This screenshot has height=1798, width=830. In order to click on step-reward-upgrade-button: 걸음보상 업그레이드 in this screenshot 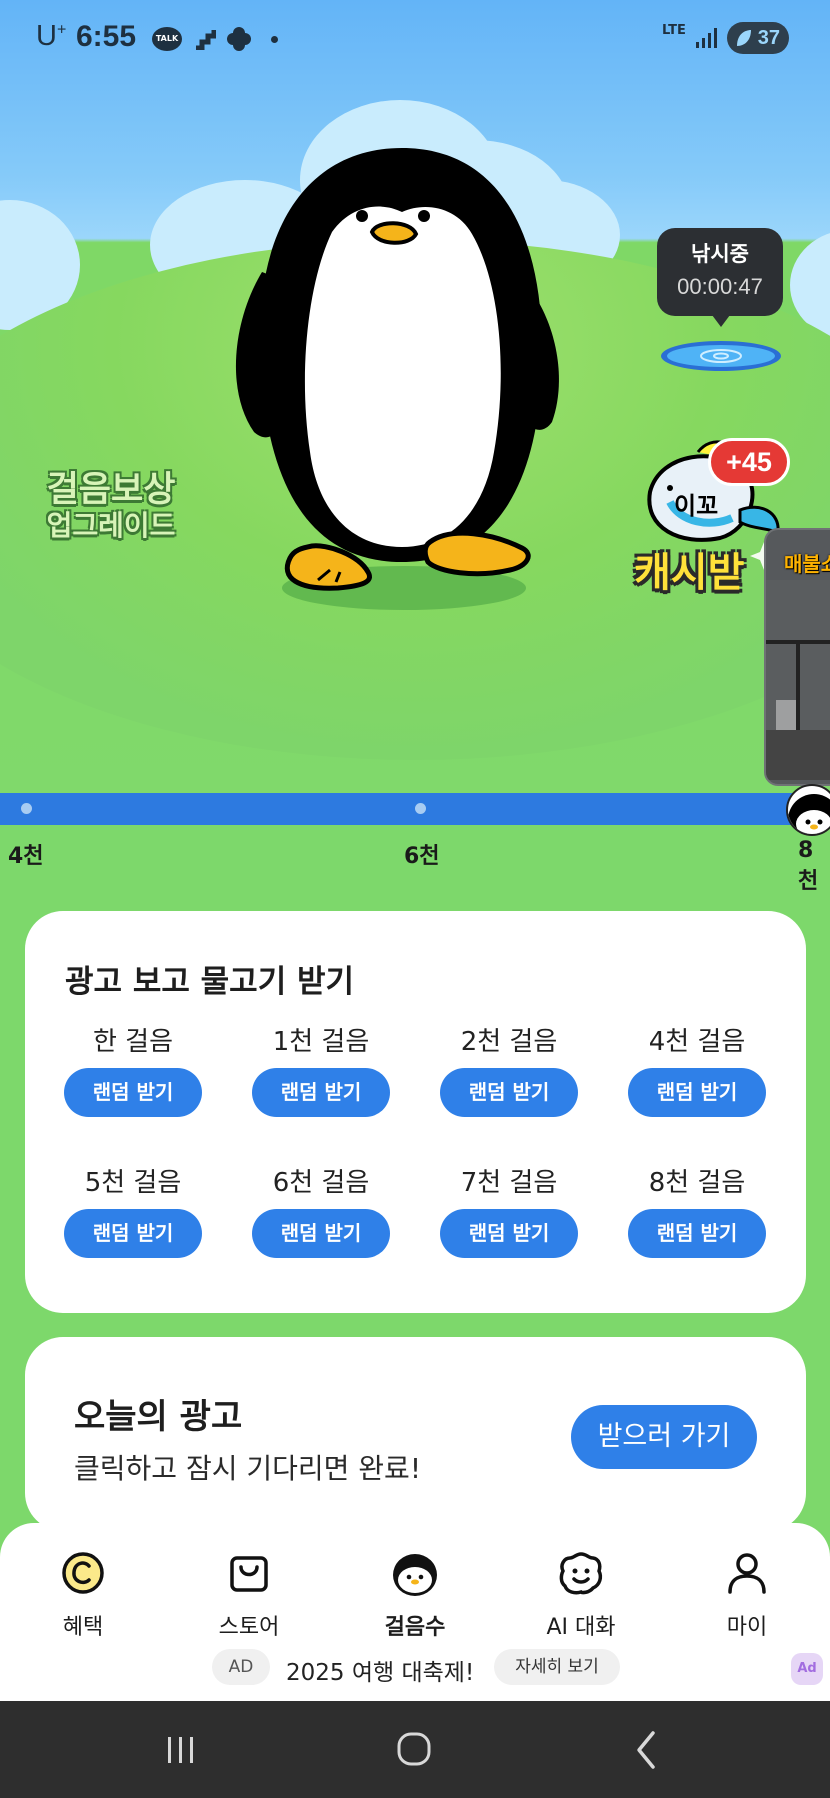, I will do `click(111, 506)`.